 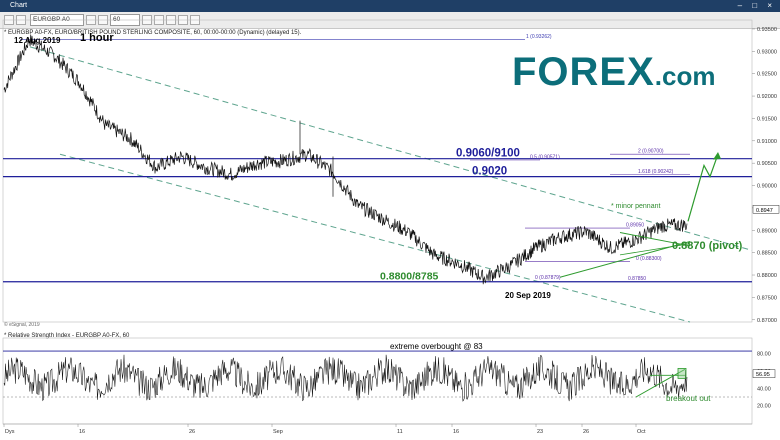 What do you see at coordinates (278, 432) in the screenshot?
I see `x-tick-label: Sep` at bounding box center [278, 432].